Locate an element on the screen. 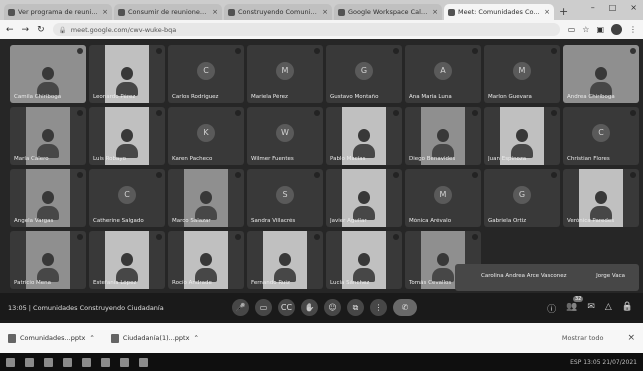 The width and height of the screenshot is (643, 371). camera-button: ▭ is located at coordinates (263, 307).